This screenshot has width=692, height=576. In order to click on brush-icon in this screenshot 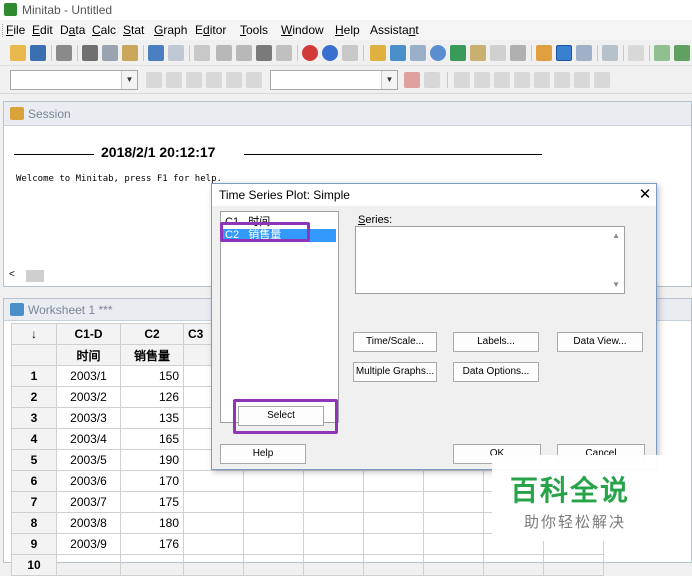, I will do `click(154, 80)`.